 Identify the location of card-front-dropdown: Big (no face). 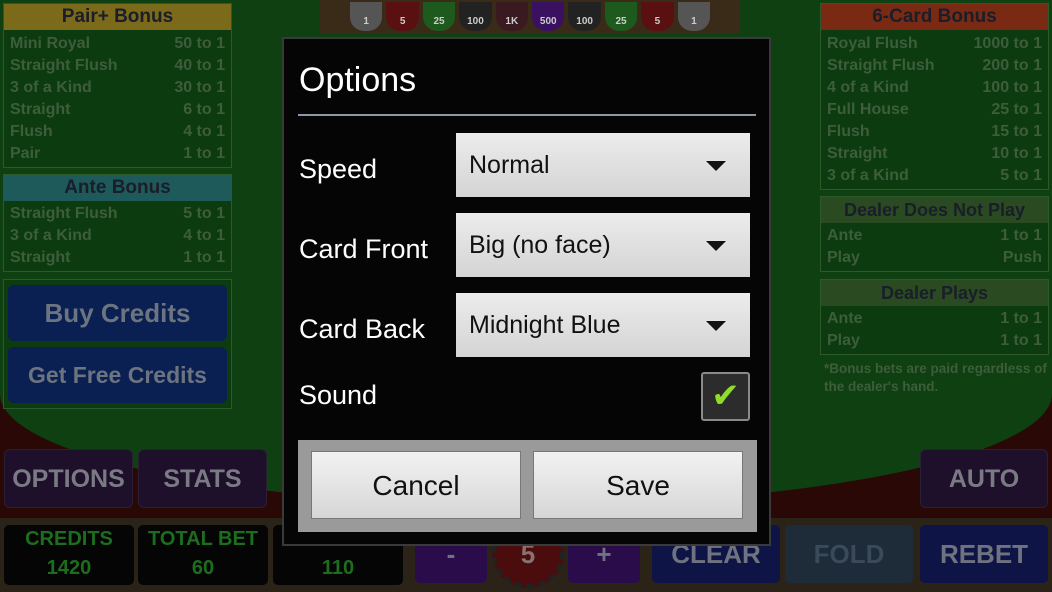
(603, 245).